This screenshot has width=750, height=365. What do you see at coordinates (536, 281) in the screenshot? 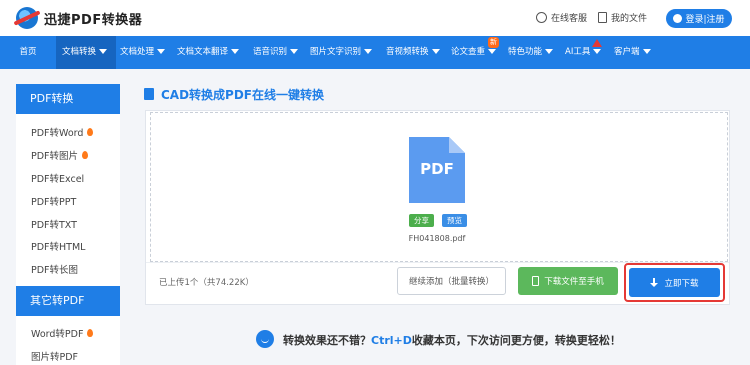
I see `phone-icon` at bounding box center [536, 281].